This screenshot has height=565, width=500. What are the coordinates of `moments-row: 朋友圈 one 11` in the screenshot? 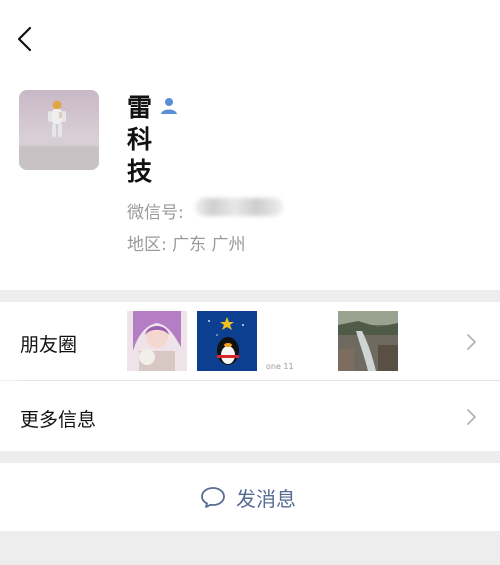 It's located at (250, 341).